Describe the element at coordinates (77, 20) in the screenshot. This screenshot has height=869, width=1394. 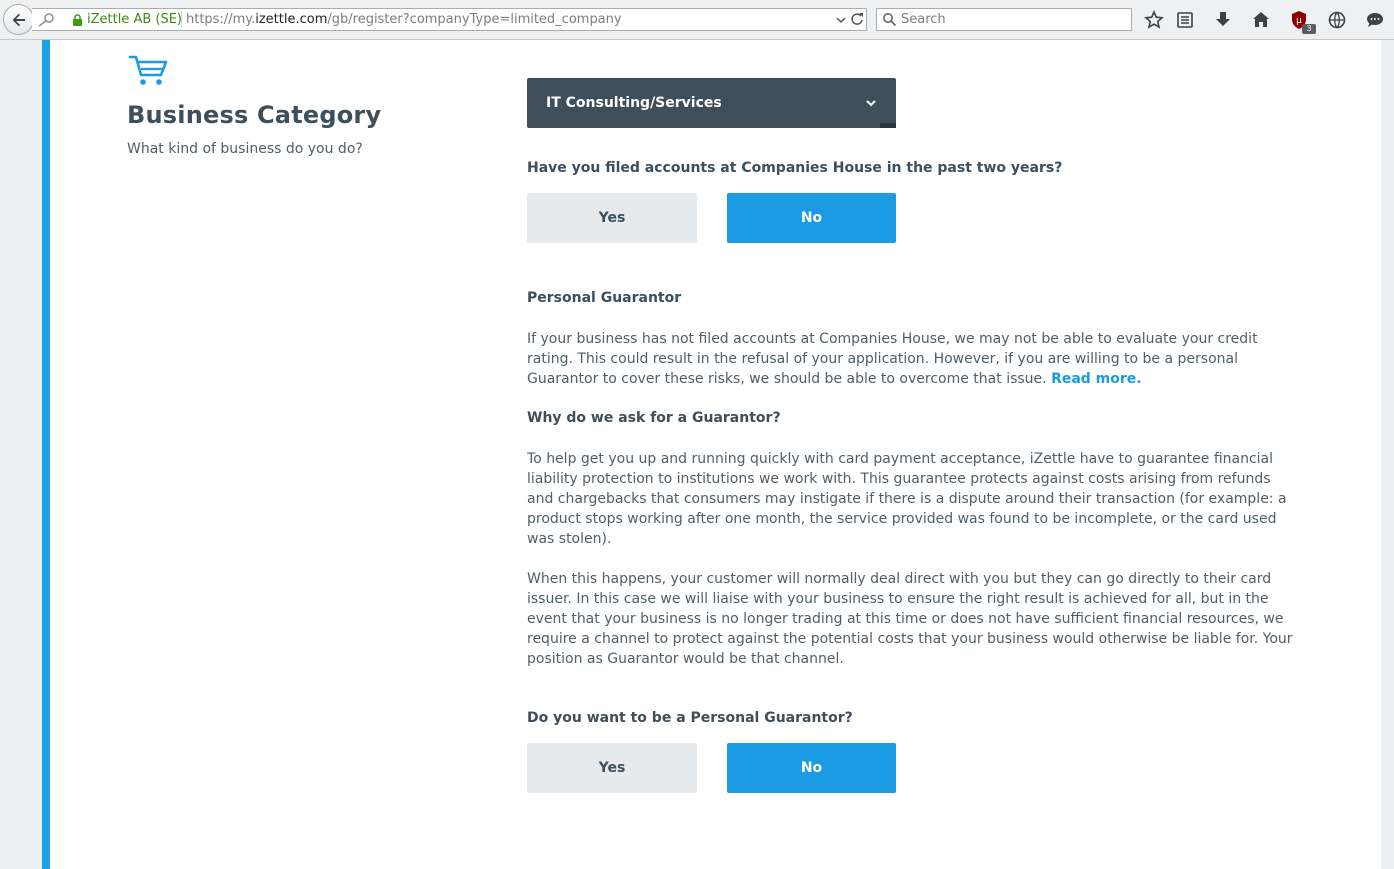
I see `lock-icon` at that location.